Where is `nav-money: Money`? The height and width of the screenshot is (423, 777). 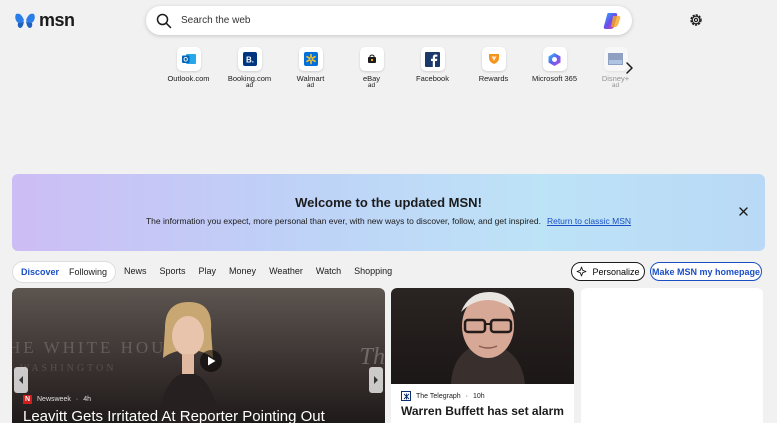
nav-money: Money is located at coordinates (242, 271).